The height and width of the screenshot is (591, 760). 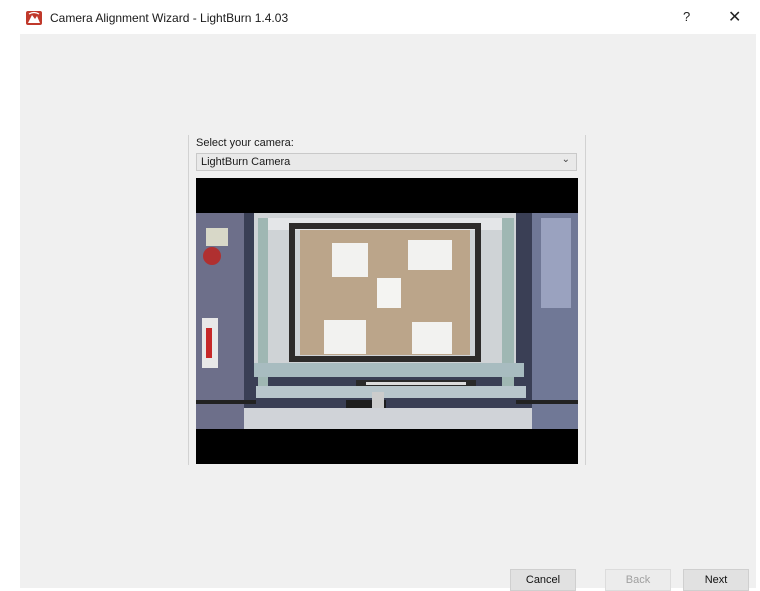 I want to click on camera-select: LightBurn Camera ⌄, so click(x=386, y=162).